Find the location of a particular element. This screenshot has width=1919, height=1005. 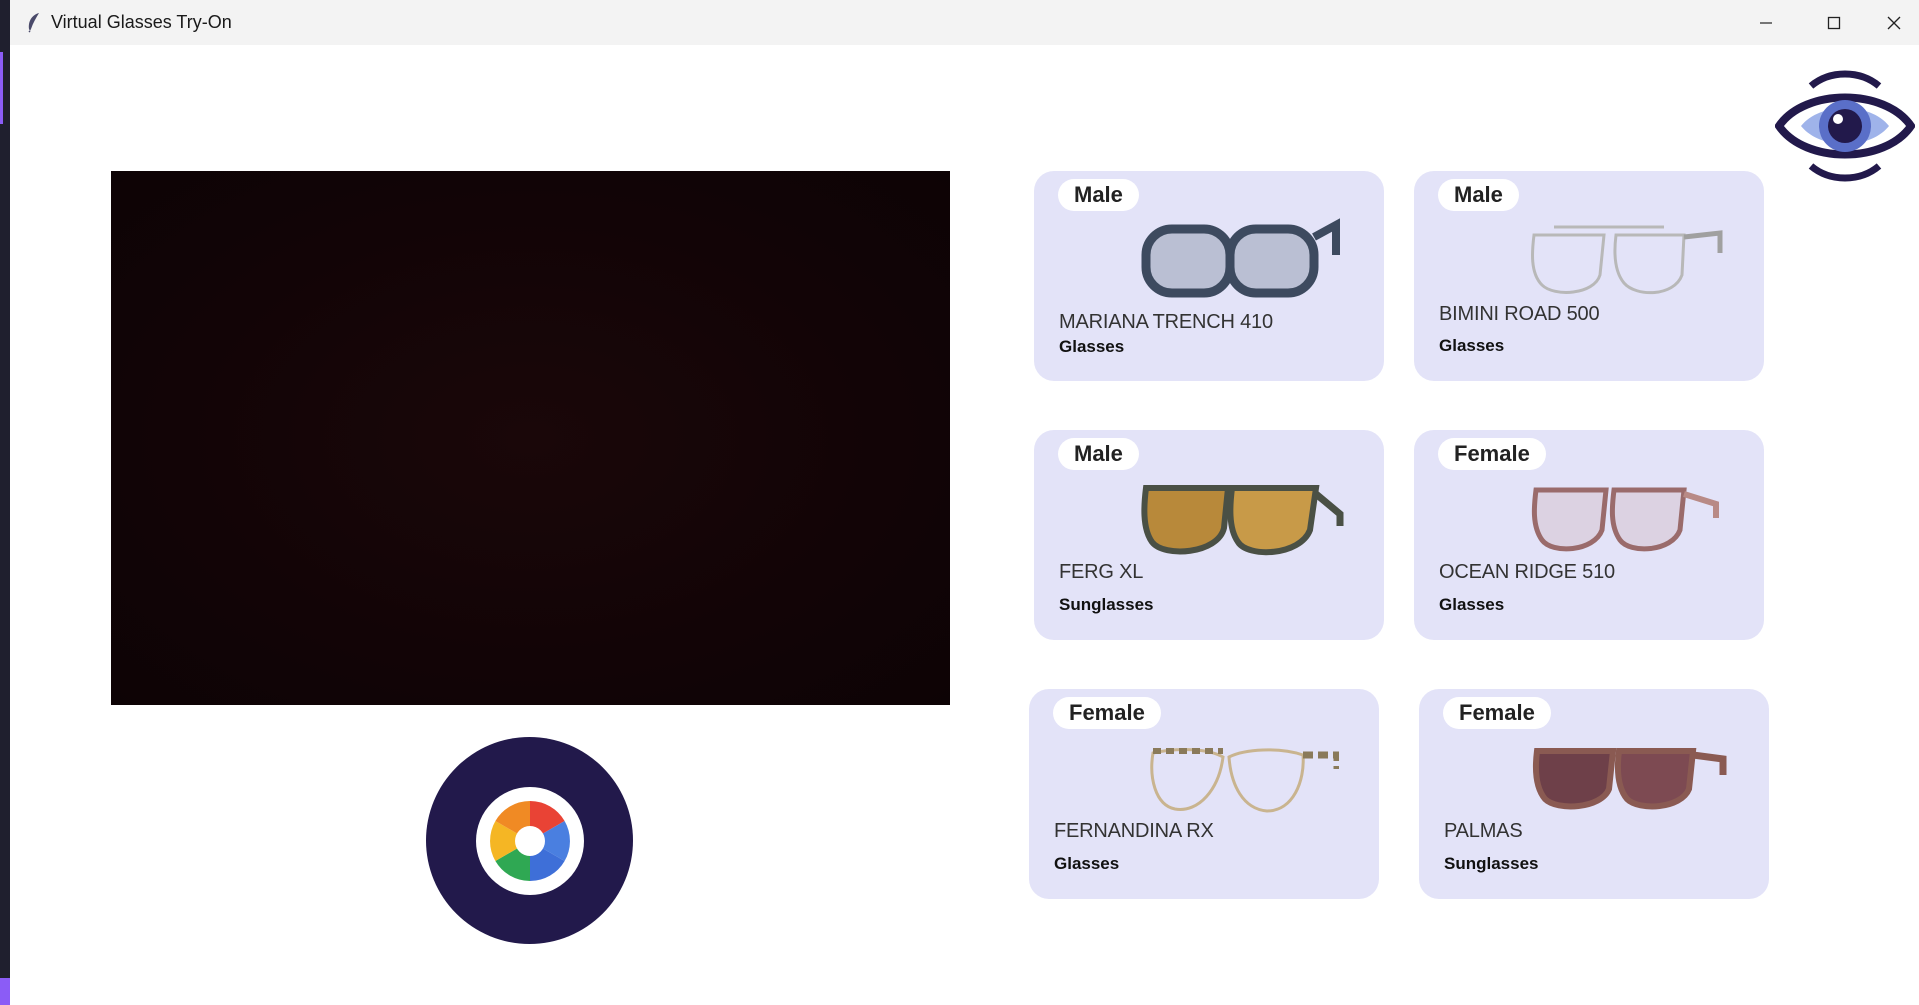

product-card-ocean-ridge: Female OCEAN RIDGE 510 Glasses is located at coordinates (1589, 535).